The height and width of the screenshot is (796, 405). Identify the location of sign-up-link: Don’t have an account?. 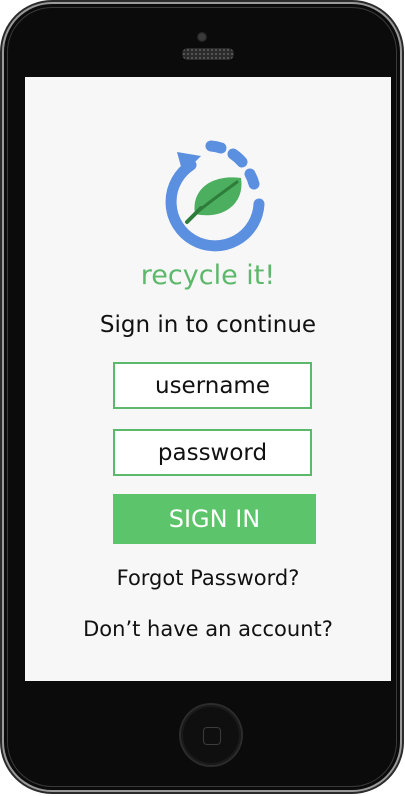
(208, 629).